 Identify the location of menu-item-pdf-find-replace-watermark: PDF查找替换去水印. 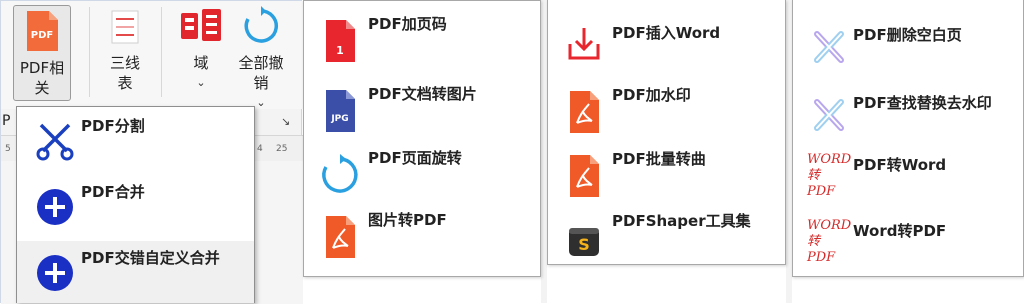
(908, 109).